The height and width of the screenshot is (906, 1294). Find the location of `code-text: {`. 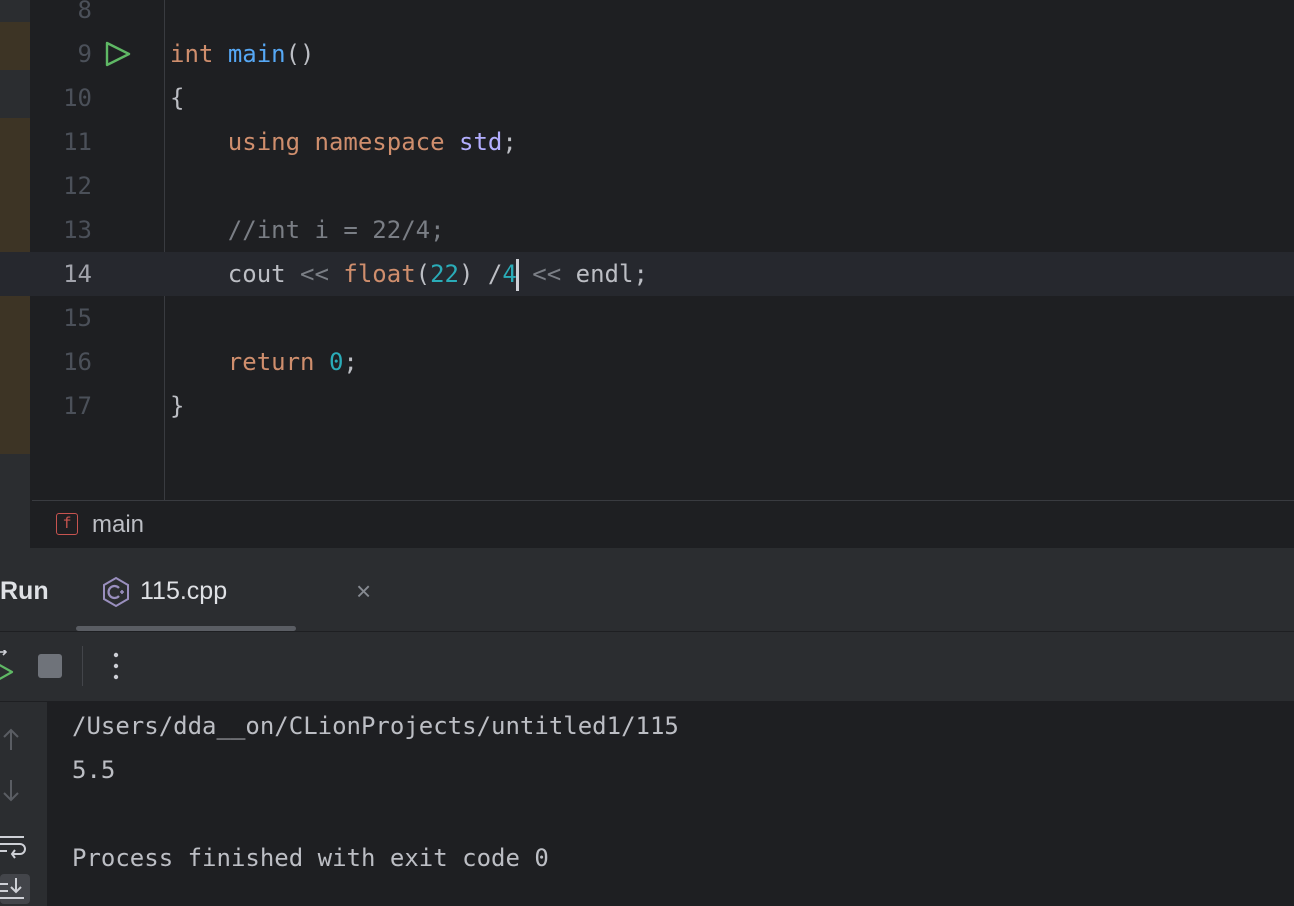

code-text: { is located at coordinates (177, 98).